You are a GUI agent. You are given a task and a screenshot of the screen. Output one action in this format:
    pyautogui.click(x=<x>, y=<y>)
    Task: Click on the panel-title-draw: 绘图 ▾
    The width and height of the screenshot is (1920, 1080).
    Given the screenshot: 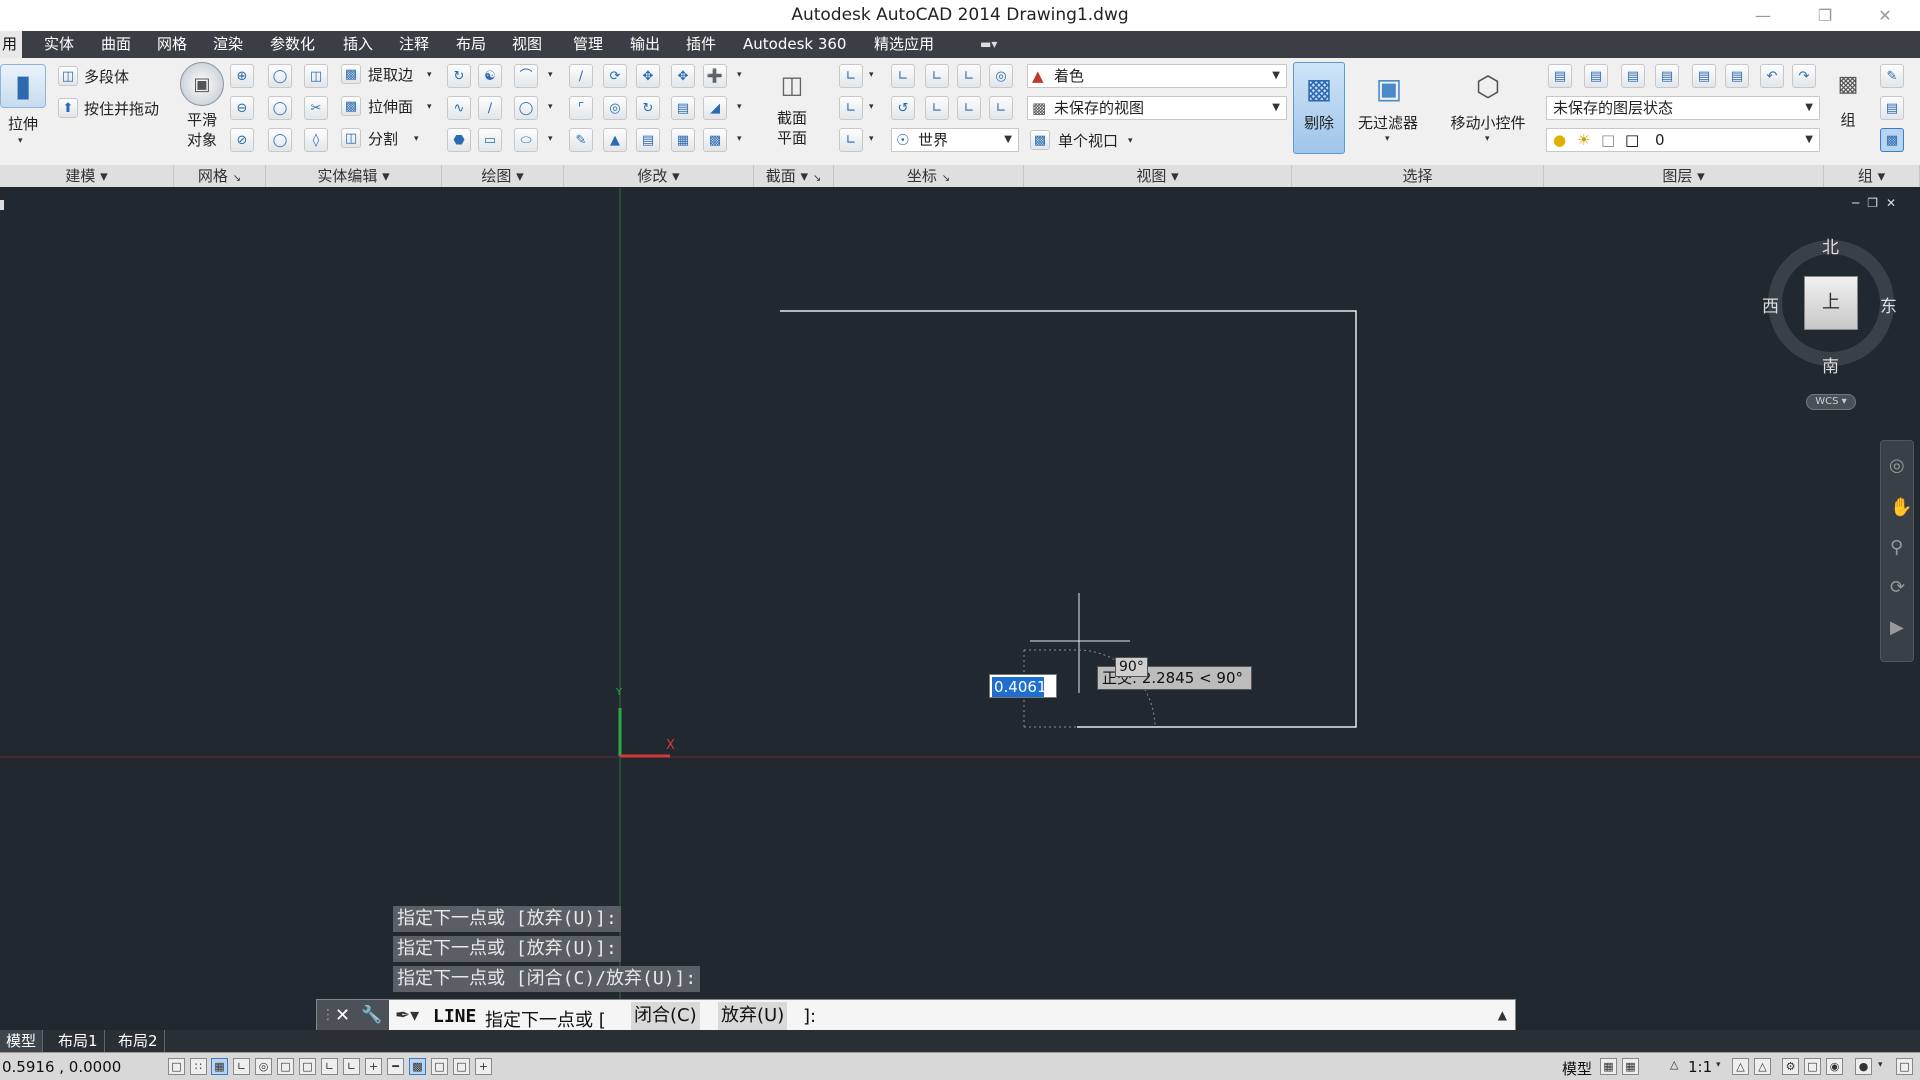 What is the action you would take?
    pyautogui.click(x=503, y=176)
    